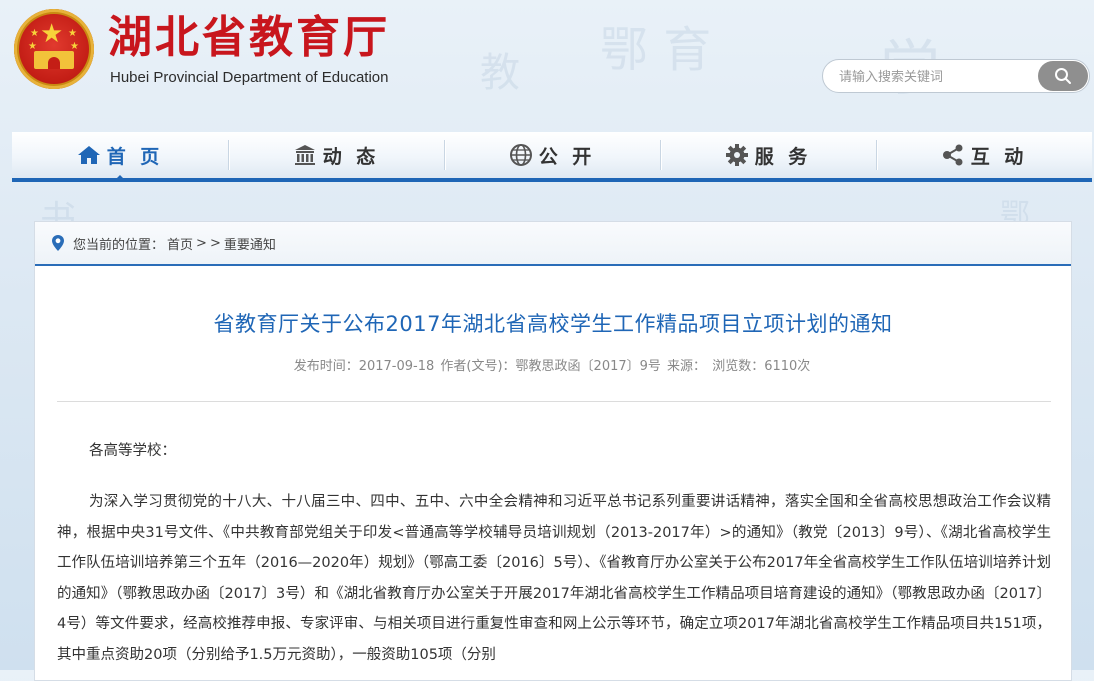 The width and height of the screenshot is (1094, 681). What do you see at coordinates (737, 155) in the screenshot?
I see `gear-icon` at bounding box center [737, 155].